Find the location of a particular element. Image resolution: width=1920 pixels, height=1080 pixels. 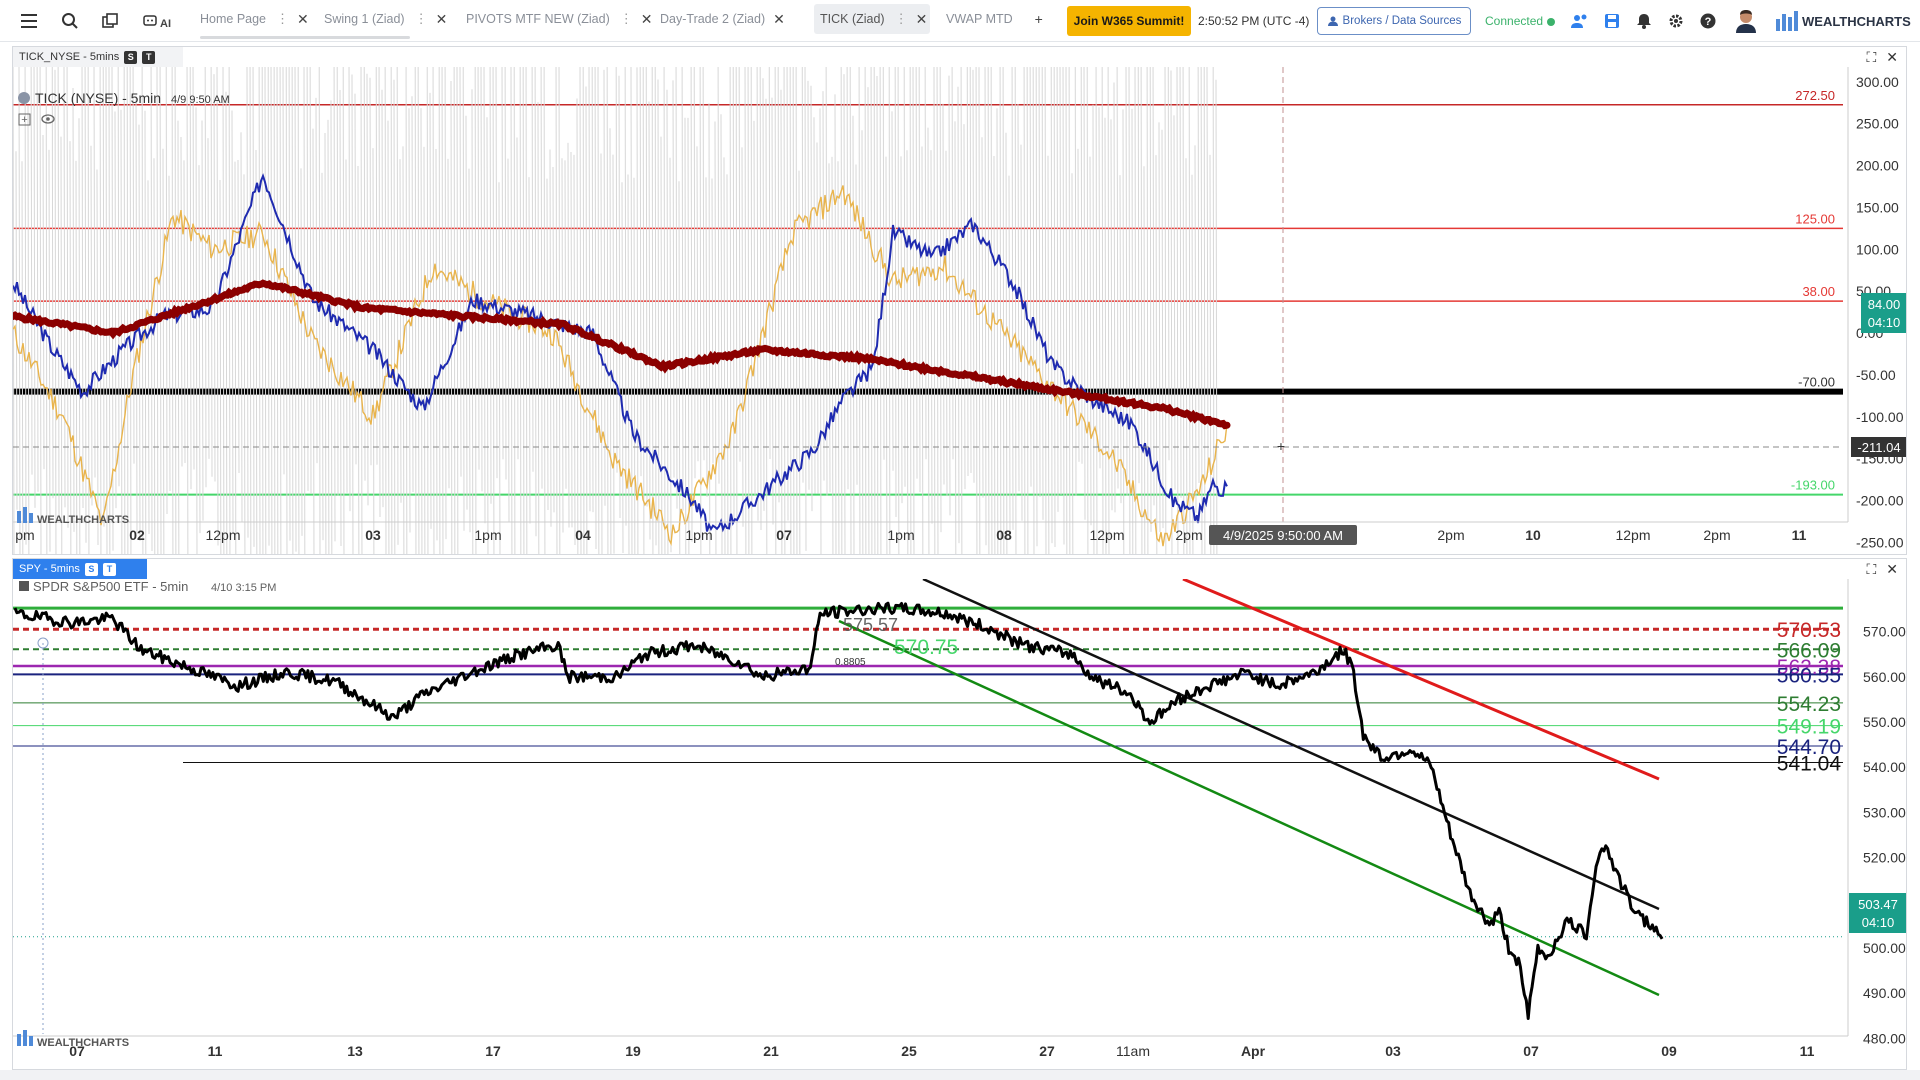

level-label: 541.04 is located at coordinates (1809, 763).